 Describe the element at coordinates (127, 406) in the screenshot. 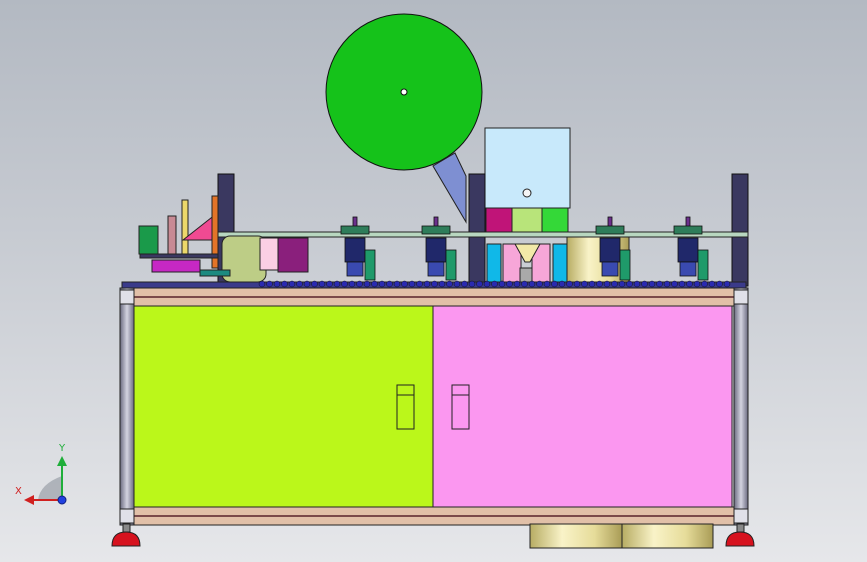

I see `frame-left-upright` at that location.